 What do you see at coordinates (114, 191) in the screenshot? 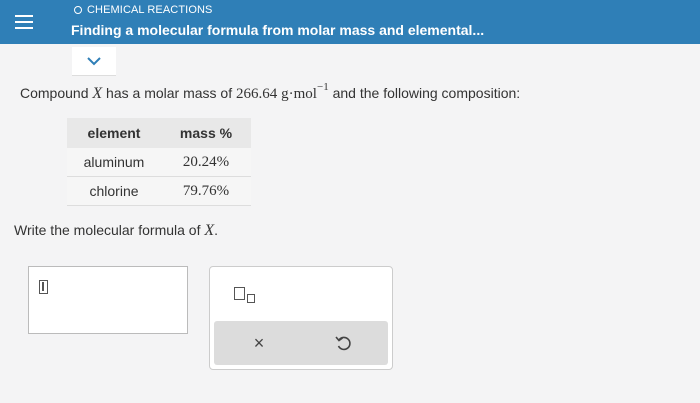
I see `element-cell: chlorine` at bounding box center [114, 191].